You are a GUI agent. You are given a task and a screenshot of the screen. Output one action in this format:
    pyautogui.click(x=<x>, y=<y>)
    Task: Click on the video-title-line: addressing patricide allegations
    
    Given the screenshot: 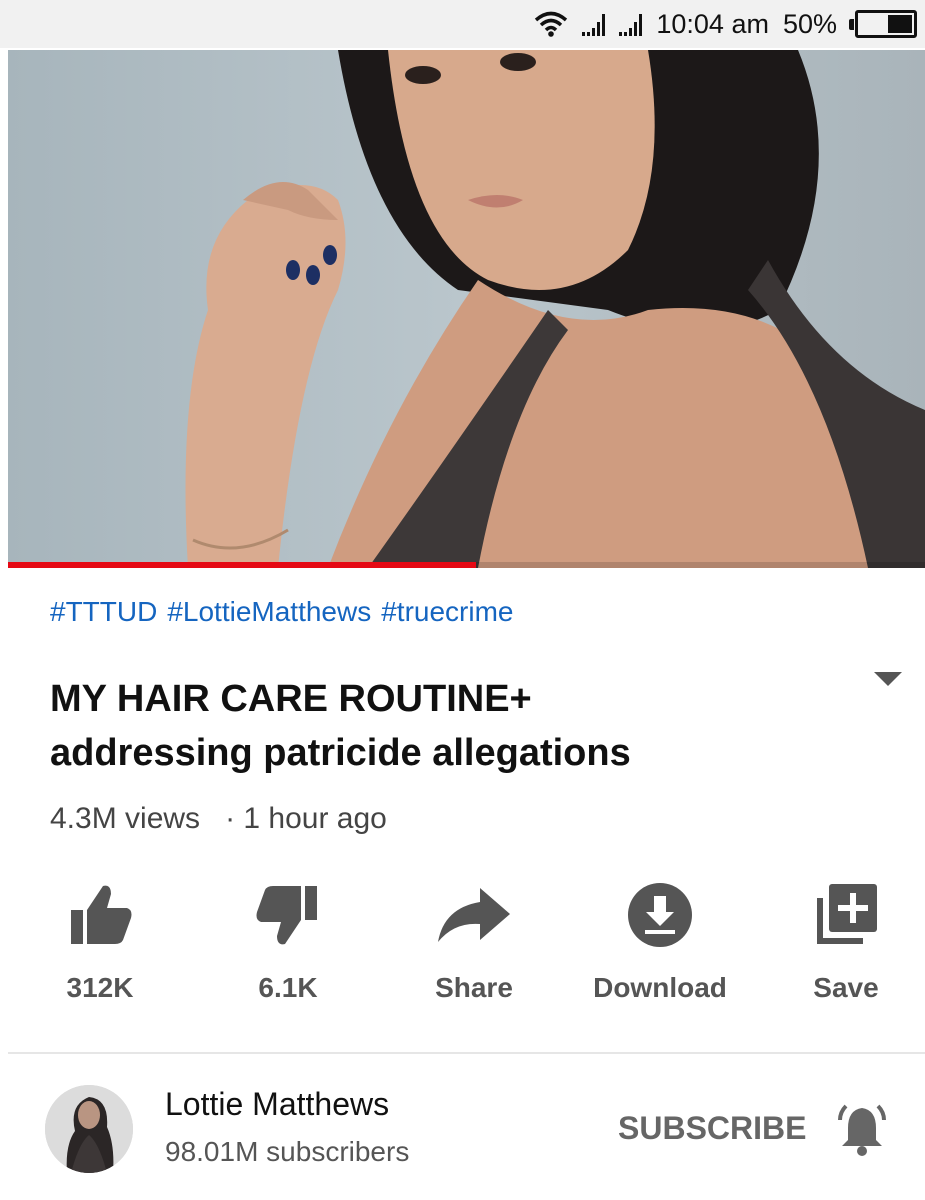 What is the action you would take?
    pyautogui.click(x=340, y=753)
    